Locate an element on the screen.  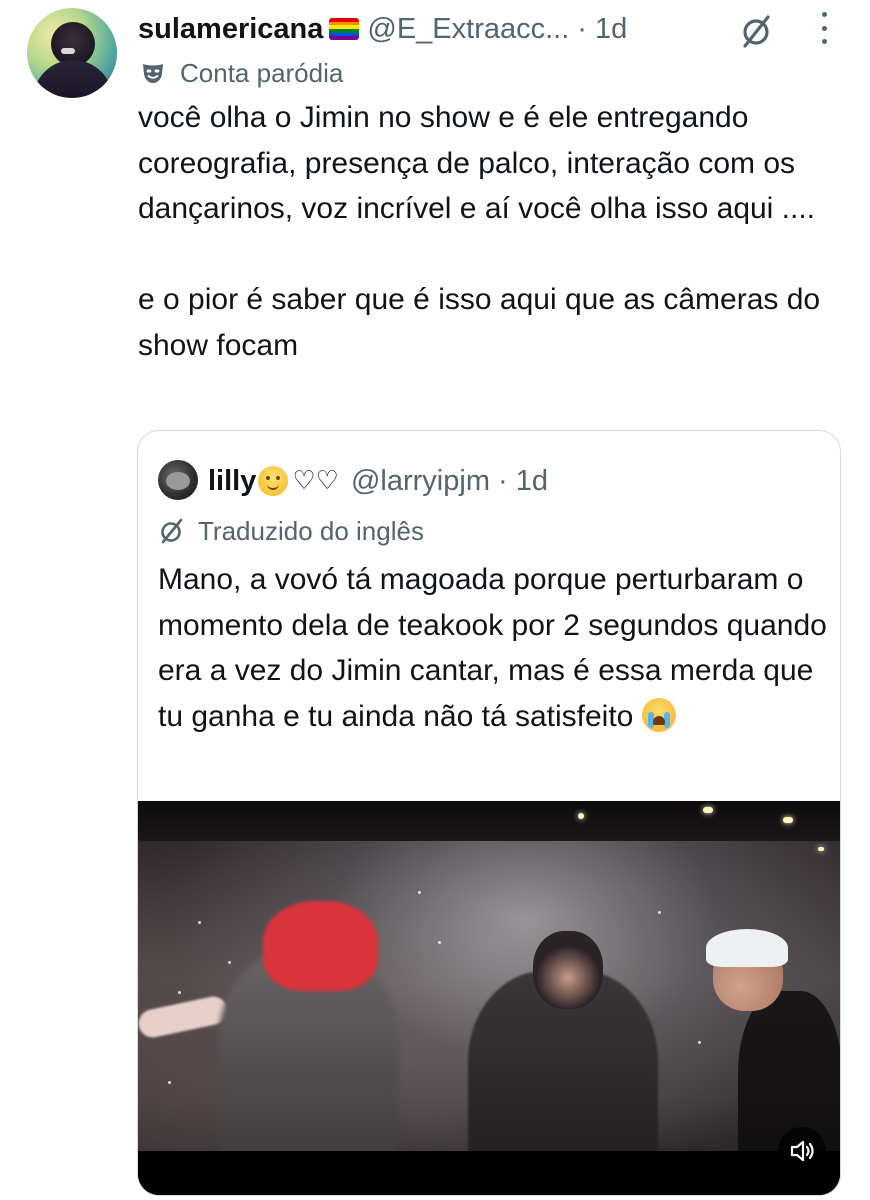
quoted-post-time: · 1d is located at coordinates (523, 481).